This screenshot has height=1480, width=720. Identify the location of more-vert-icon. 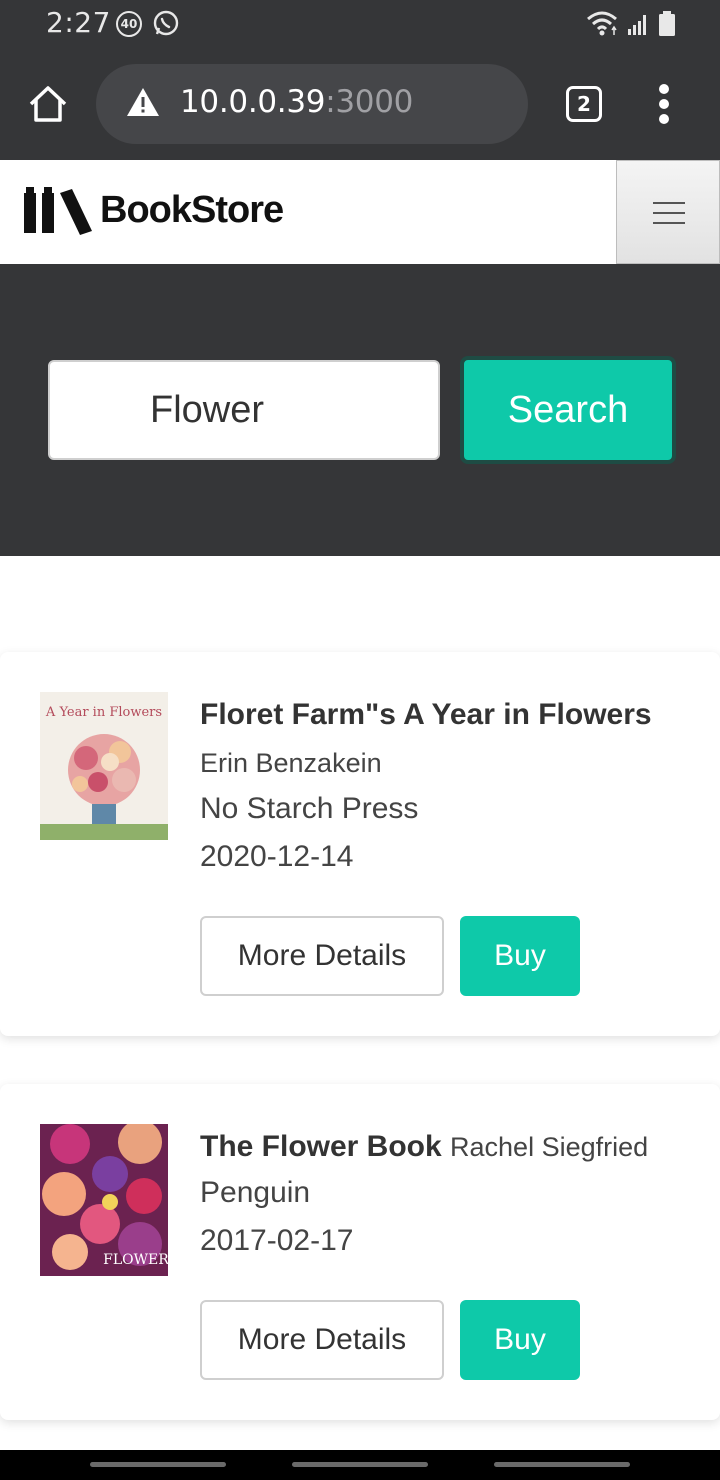
(664, 104).